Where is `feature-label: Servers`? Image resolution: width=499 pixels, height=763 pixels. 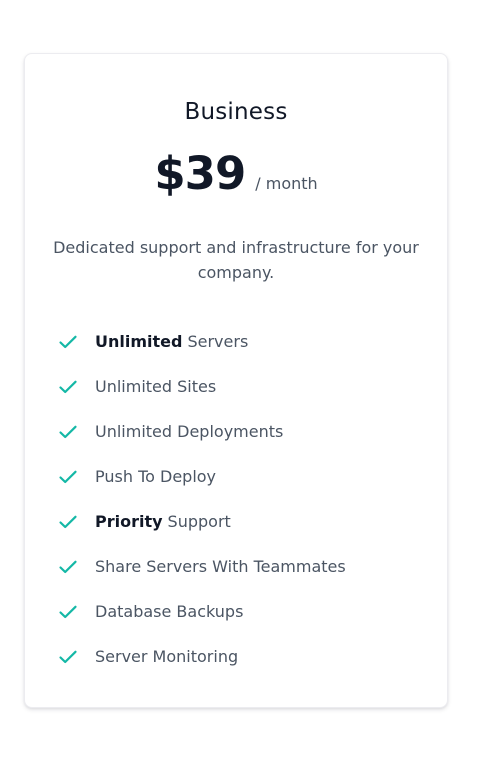 feature-label: Servers is located at coordinates (218, 341).